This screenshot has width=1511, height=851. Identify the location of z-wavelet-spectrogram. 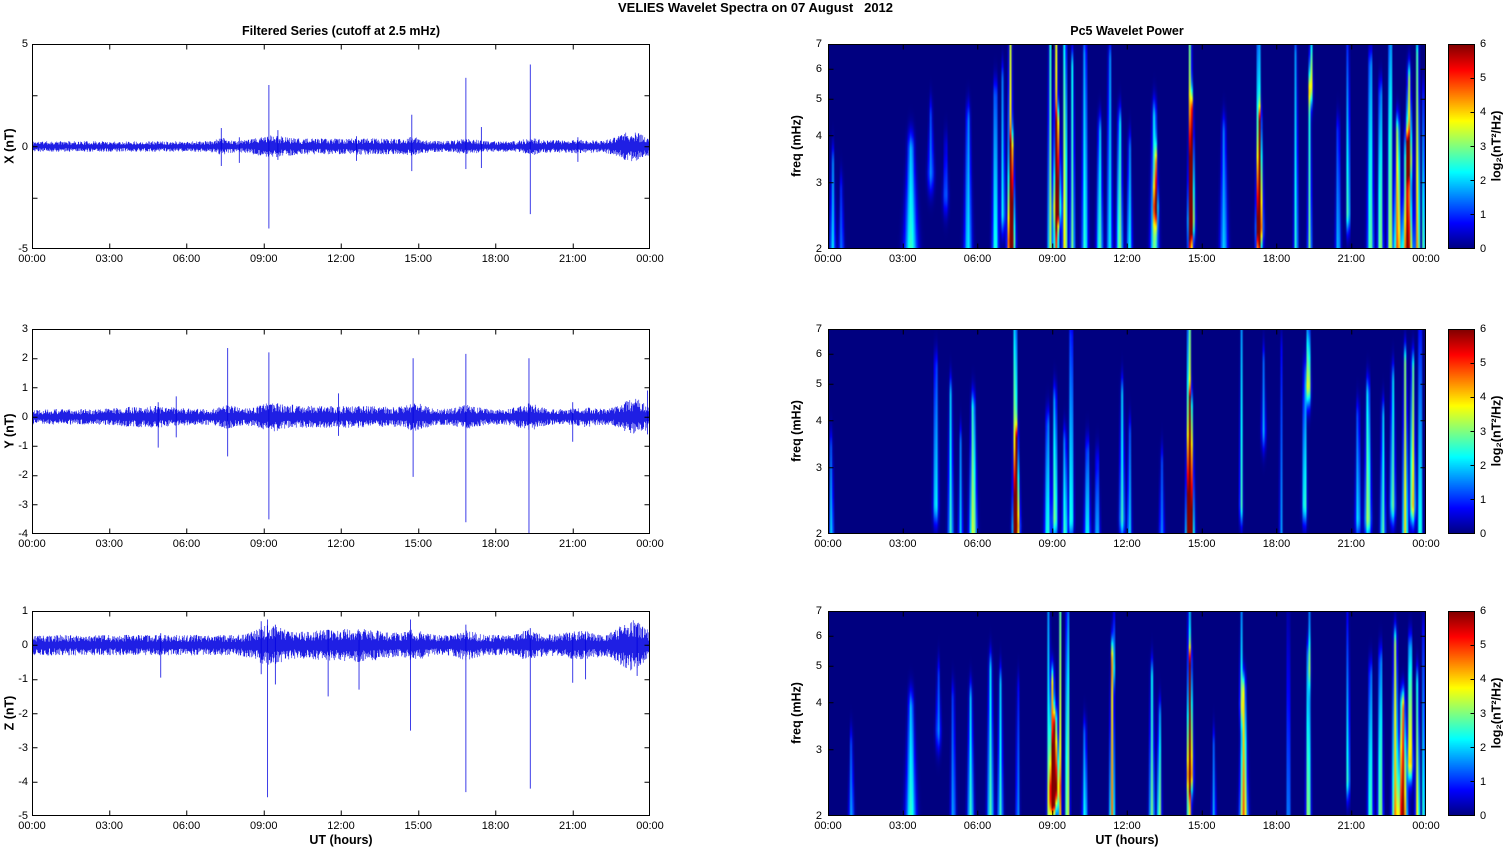
(1127, 713).